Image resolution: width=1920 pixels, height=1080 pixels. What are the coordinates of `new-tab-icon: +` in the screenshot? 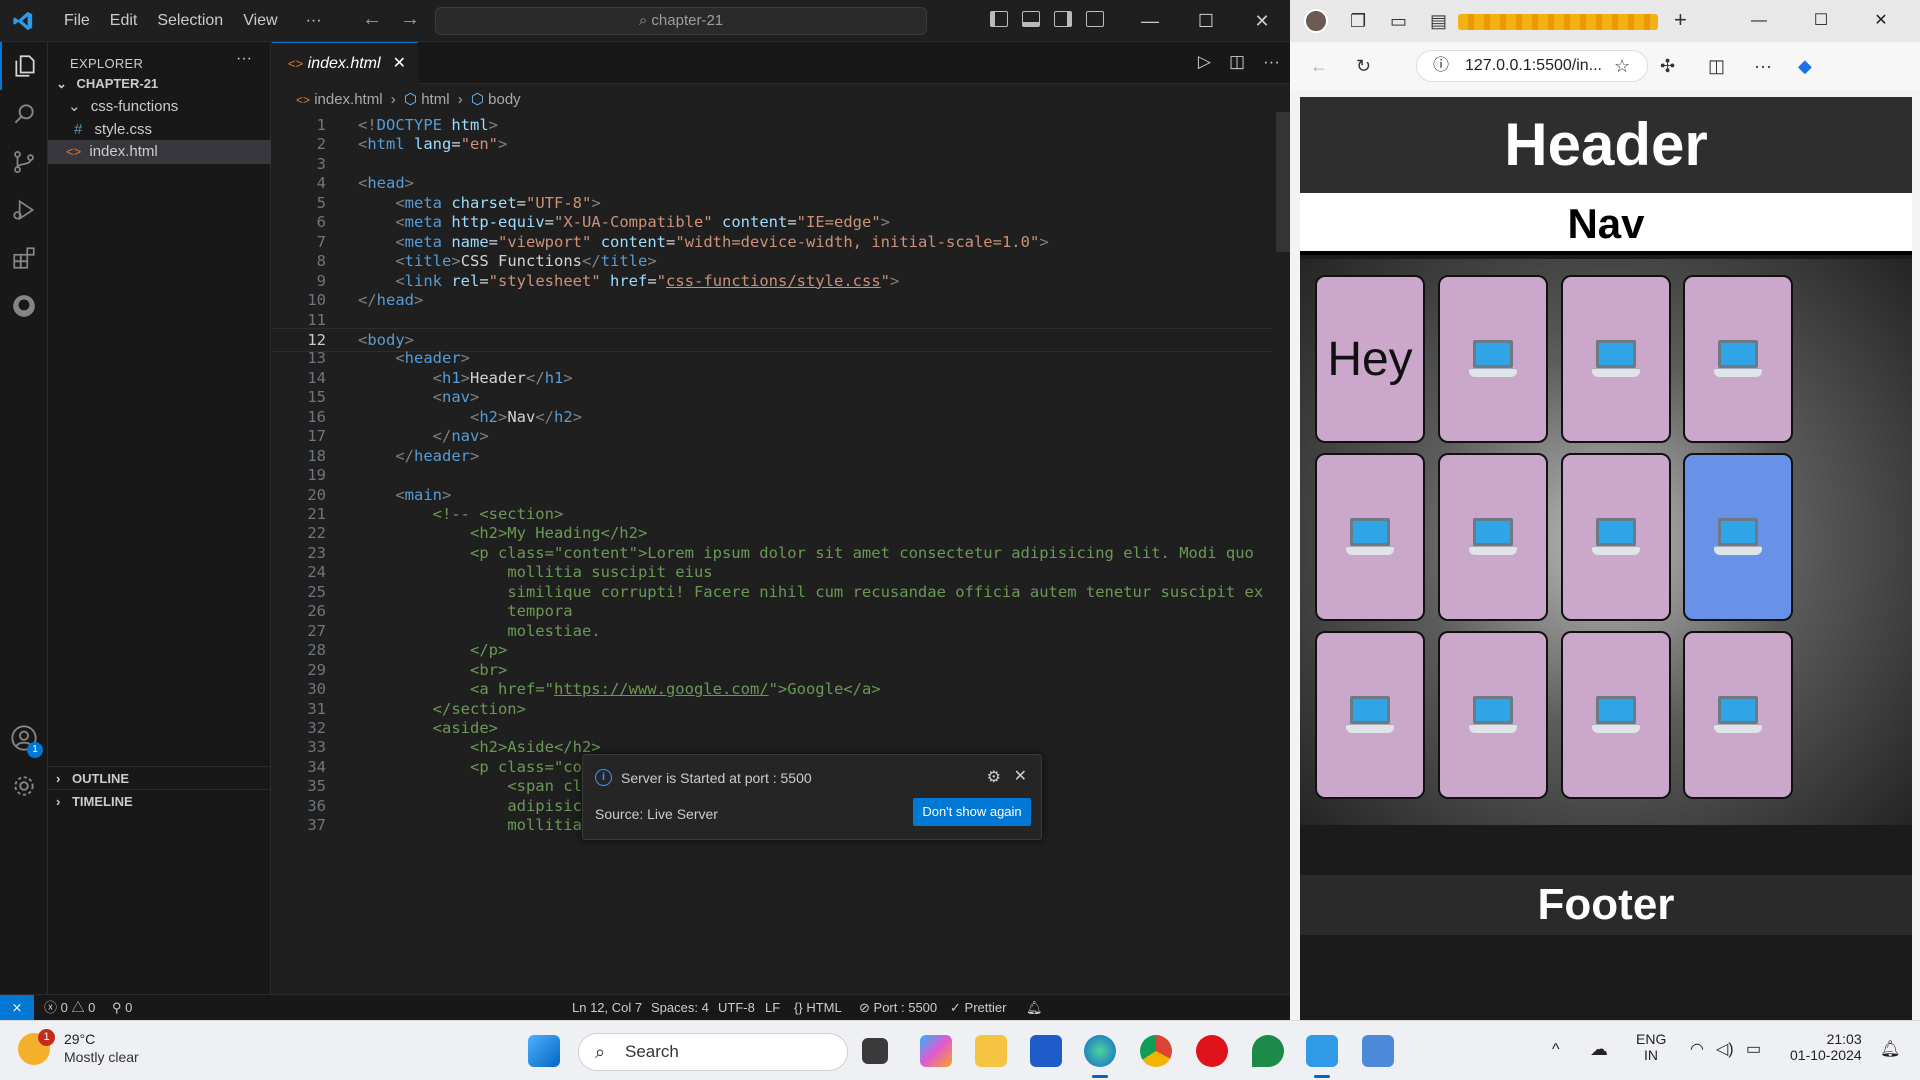 It's located at (1680, 20).